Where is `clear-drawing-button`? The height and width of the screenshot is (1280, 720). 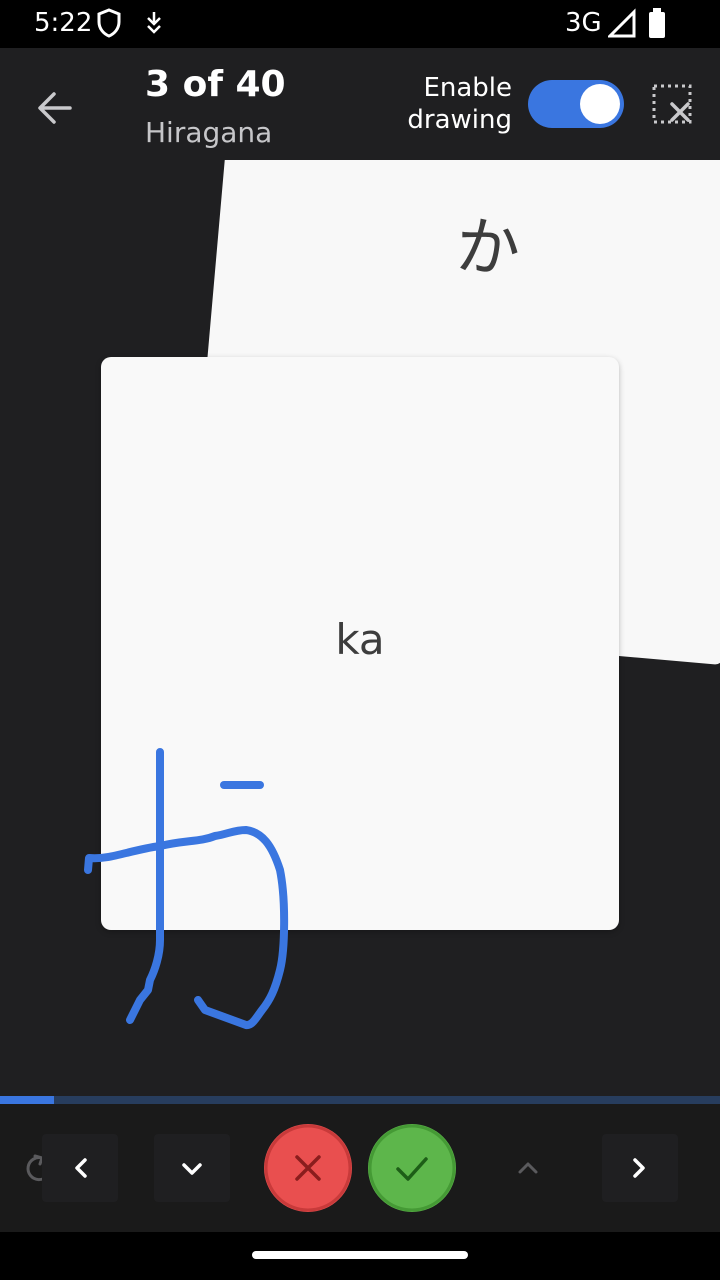
clear-drawing-button is located at coordinates (672, 104).